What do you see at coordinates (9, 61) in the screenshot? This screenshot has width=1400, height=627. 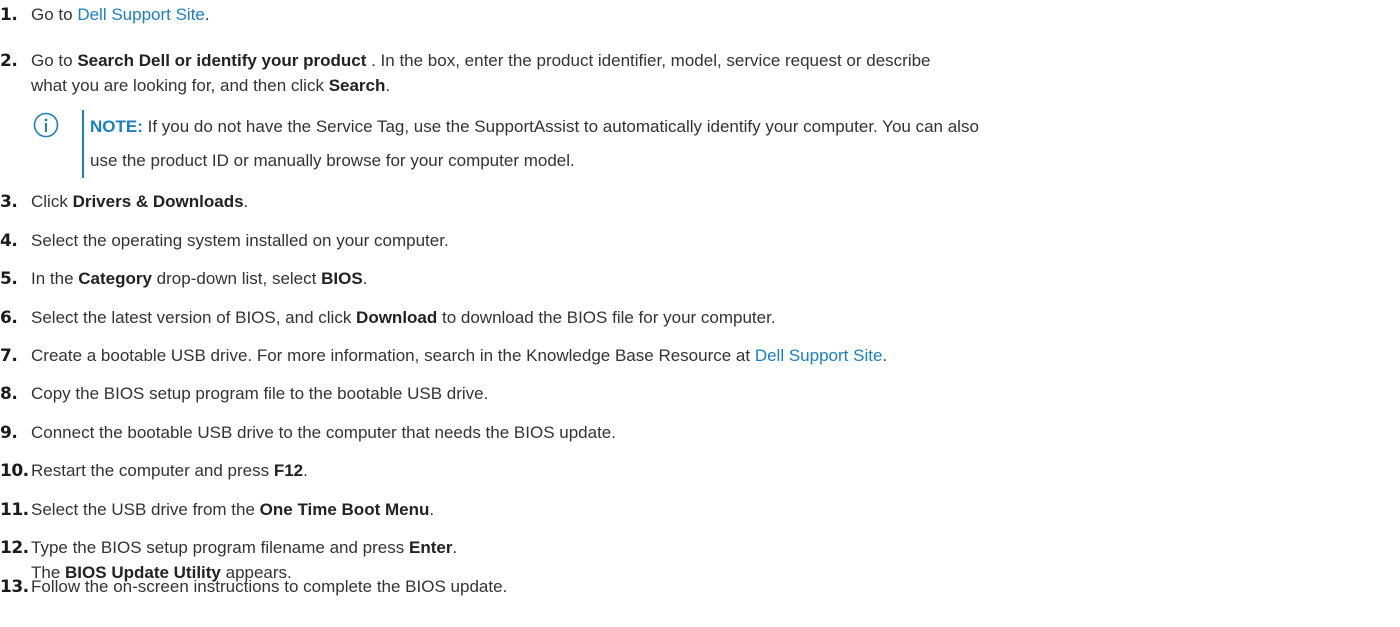 I see `step-number: 2.` at bounding box center [9, 61].